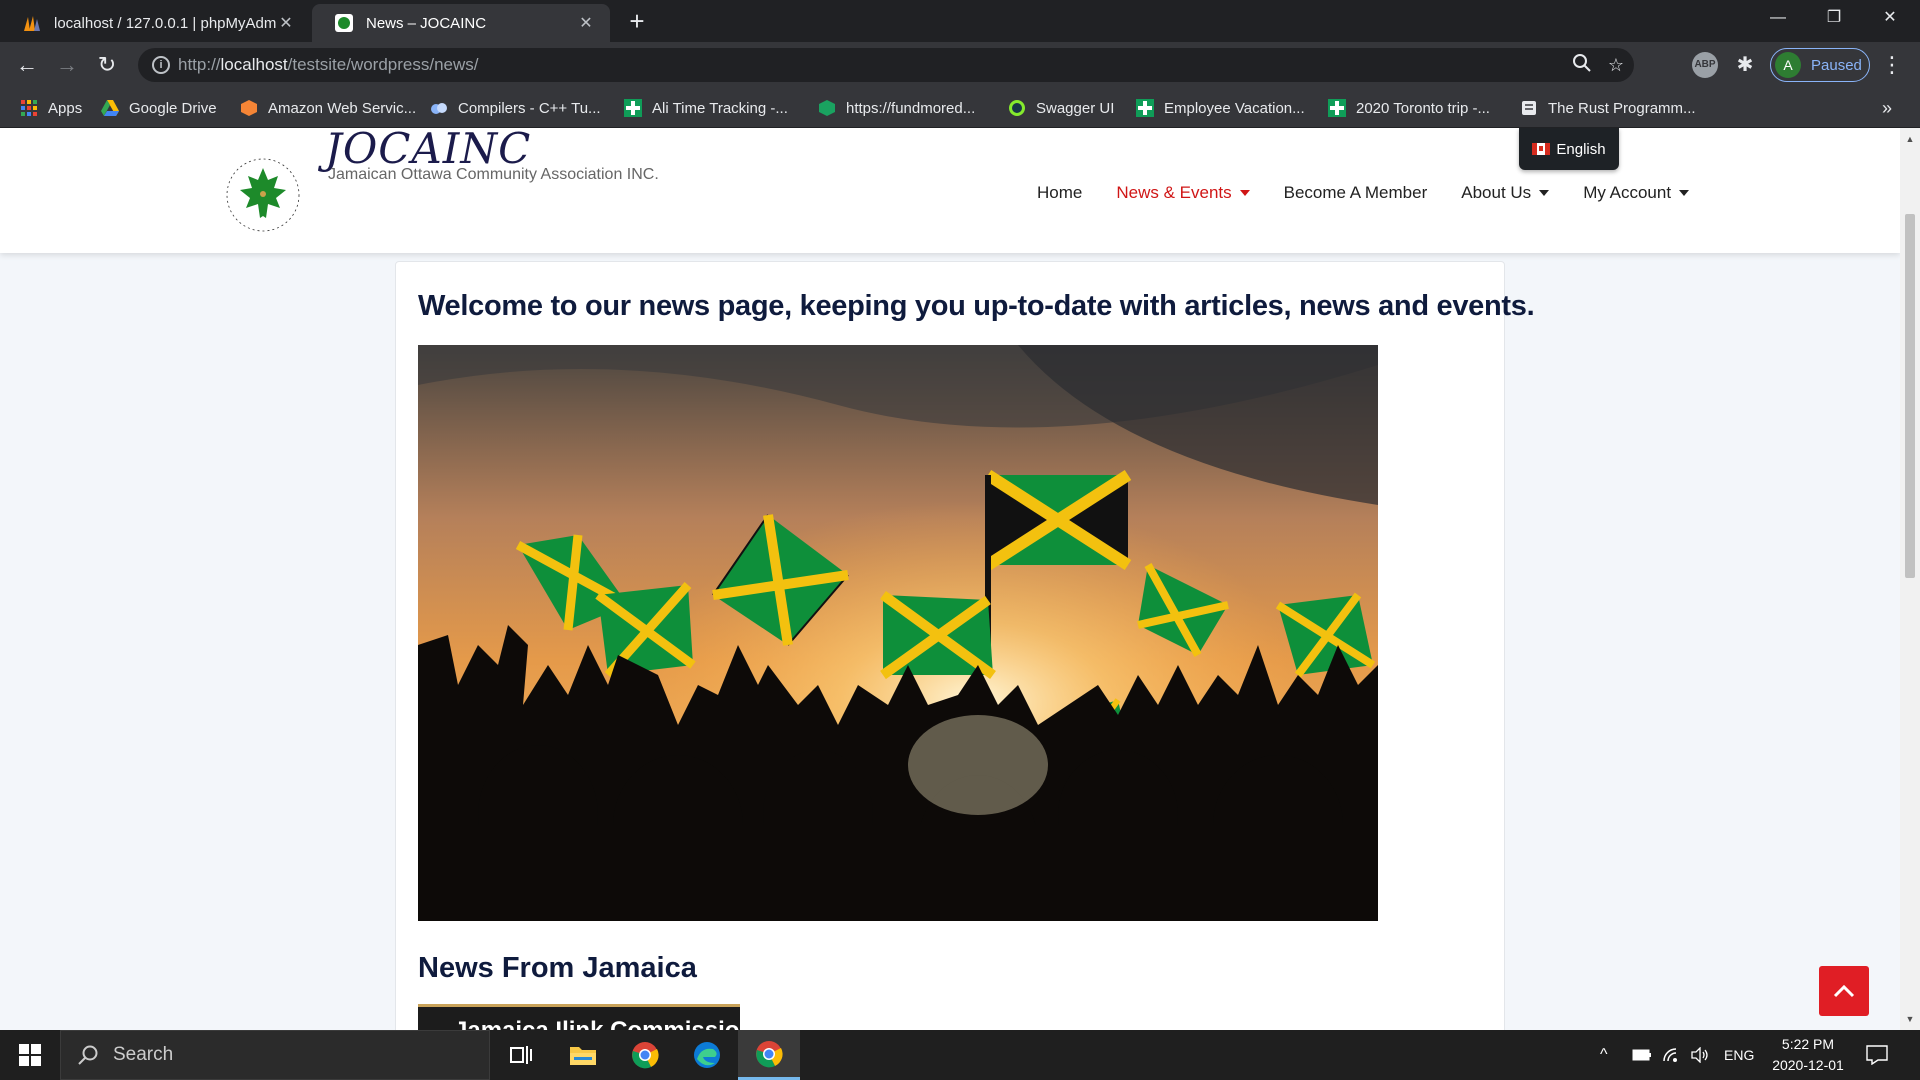 This screenshot has width=1920, height=1080. What do you see at coordinates (1910, 139) in the screenshot?
I see `scroll-up-icon: ▲` at bounding box center [1910, 139].